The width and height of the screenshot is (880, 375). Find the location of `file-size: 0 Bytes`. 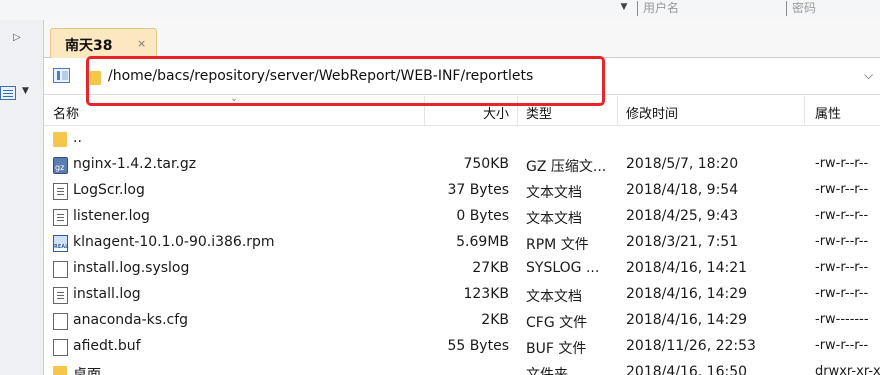

file-size: 0 Bytes is located at coordinates (482, 216).